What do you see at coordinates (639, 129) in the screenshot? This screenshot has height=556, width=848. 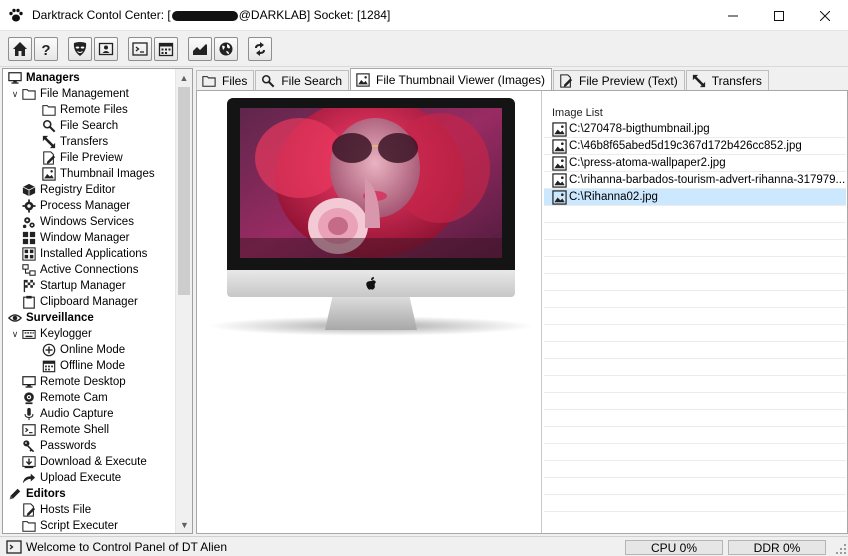 I see `image-path: C:\270478-bigthumbnail.jpg` at bounding box center [639, 129].